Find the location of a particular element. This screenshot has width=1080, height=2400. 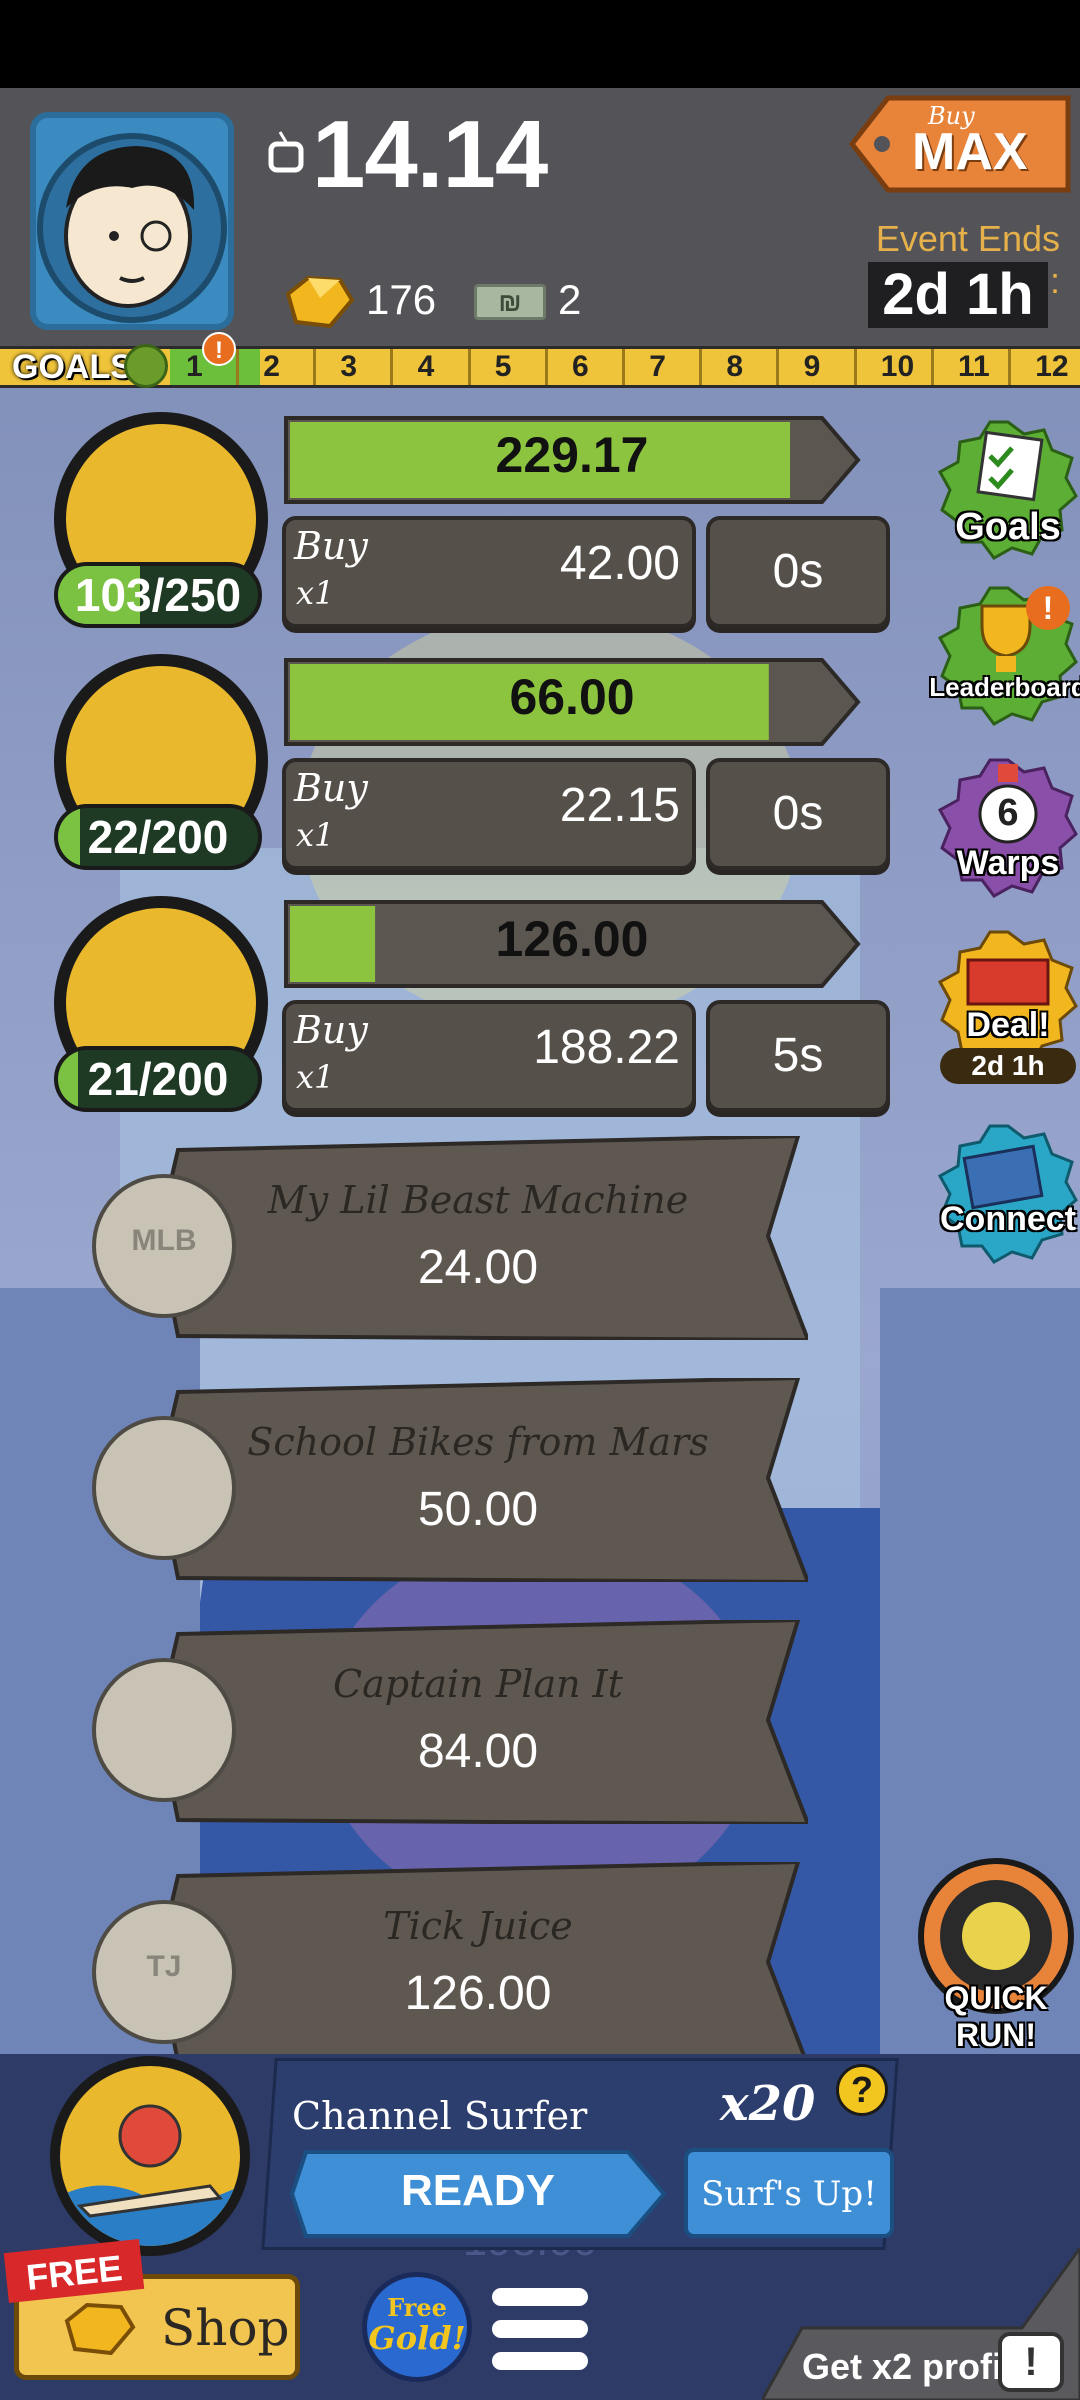

deal-menu-button: Deal! 2d 1h is located at coordinates (1007, 1010).